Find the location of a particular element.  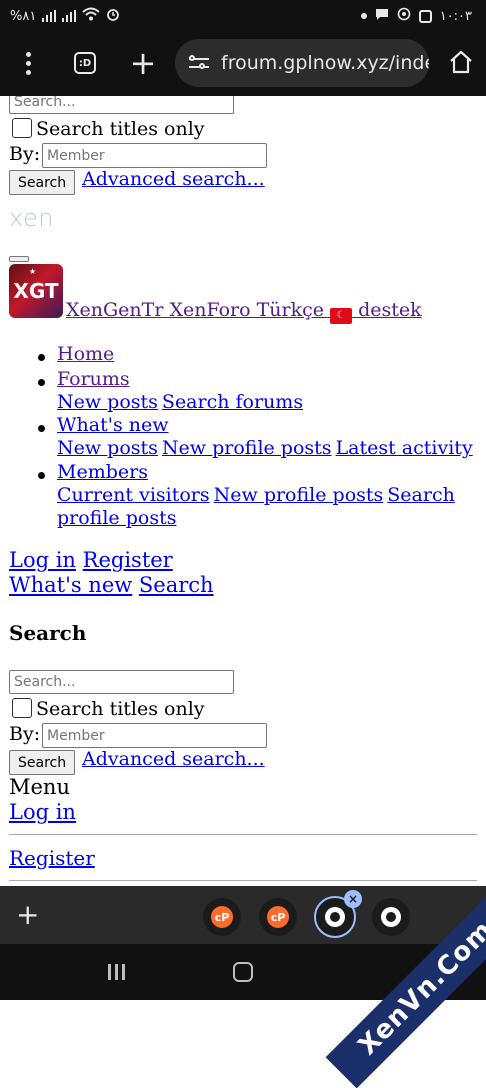

site-avatar: ★ XGT is located at coordinates (36, 291).